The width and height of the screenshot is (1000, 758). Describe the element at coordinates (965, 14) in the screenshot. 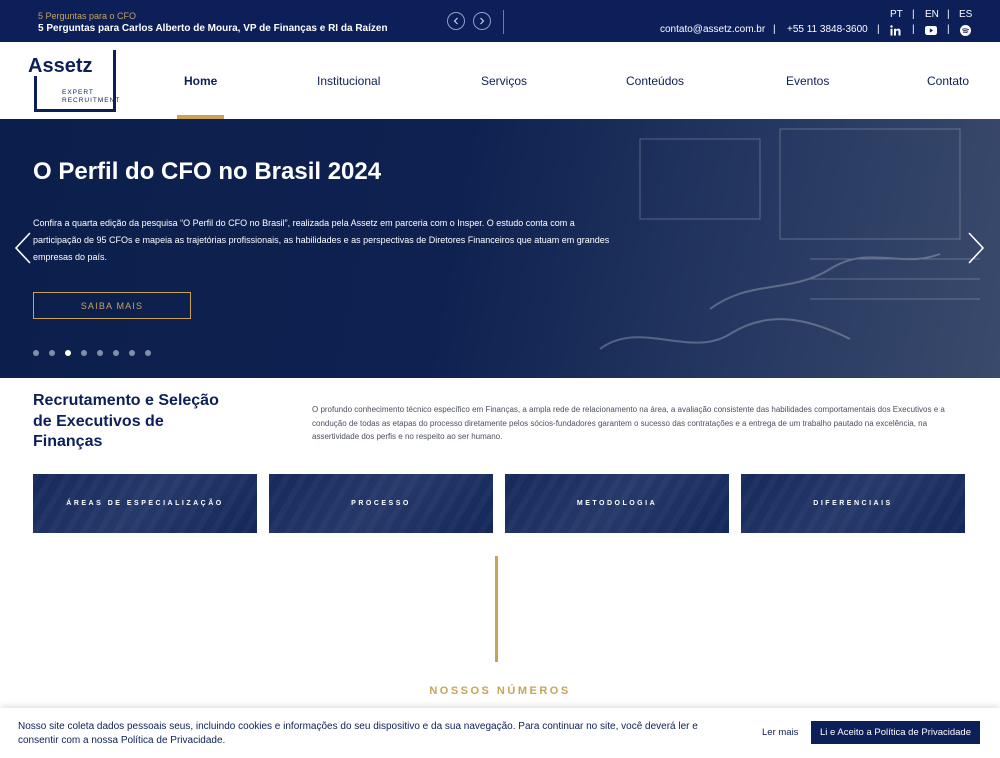

I see `lang-es: ES` at that location.